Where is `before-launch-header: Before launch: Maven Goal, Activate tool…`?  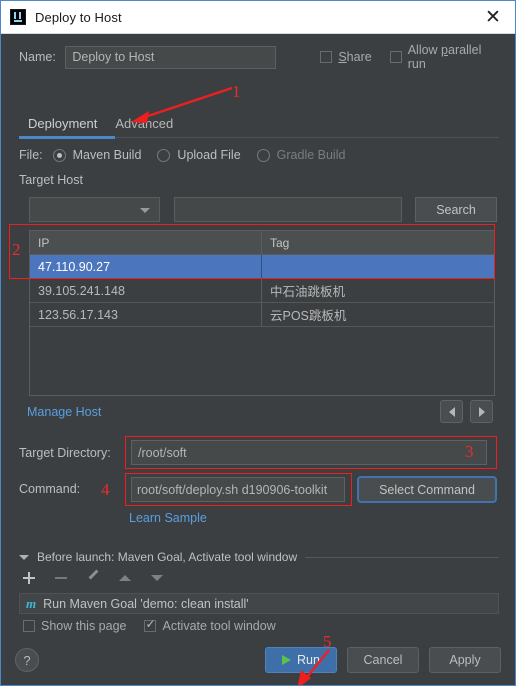
before-launch-header: Before launch: Maven Goal, Activate tool… is located at coordinates (259, 557).